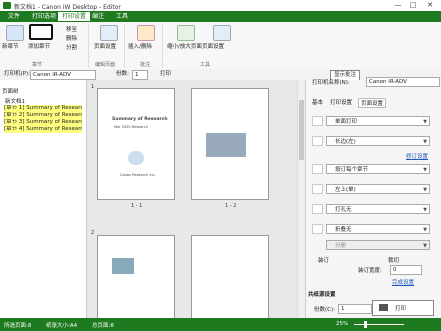  Describe the element at coordinates (317, 141) in the screenshot. I see `binding-icon` at that location.